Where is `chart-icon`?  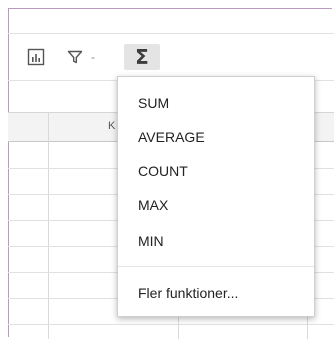 chart-icon is located at coordinates (36, 57).